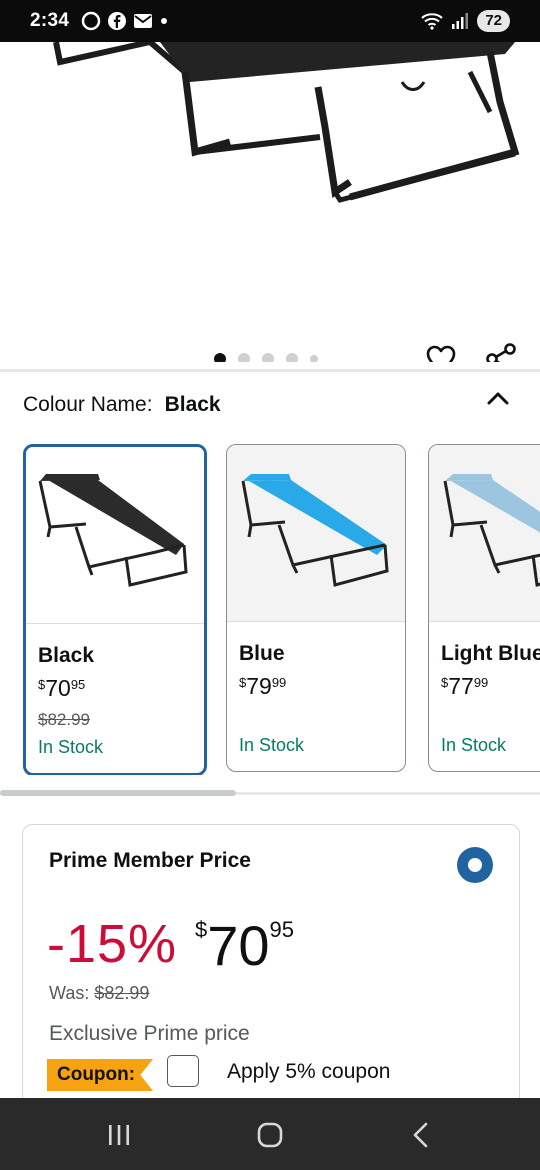  Describe the element at coordinates (460, 21) in the screenshot. I see `signal-icon` at that location.